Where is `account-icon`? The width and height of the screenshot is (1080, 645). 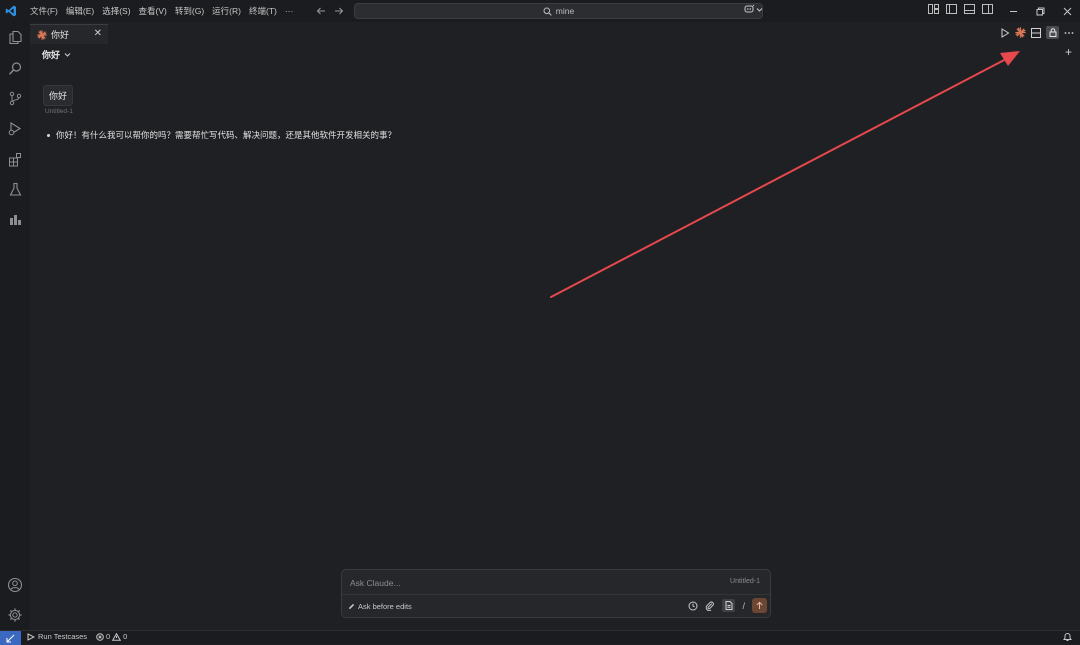
account-icon is located at coordinates (15, 585).